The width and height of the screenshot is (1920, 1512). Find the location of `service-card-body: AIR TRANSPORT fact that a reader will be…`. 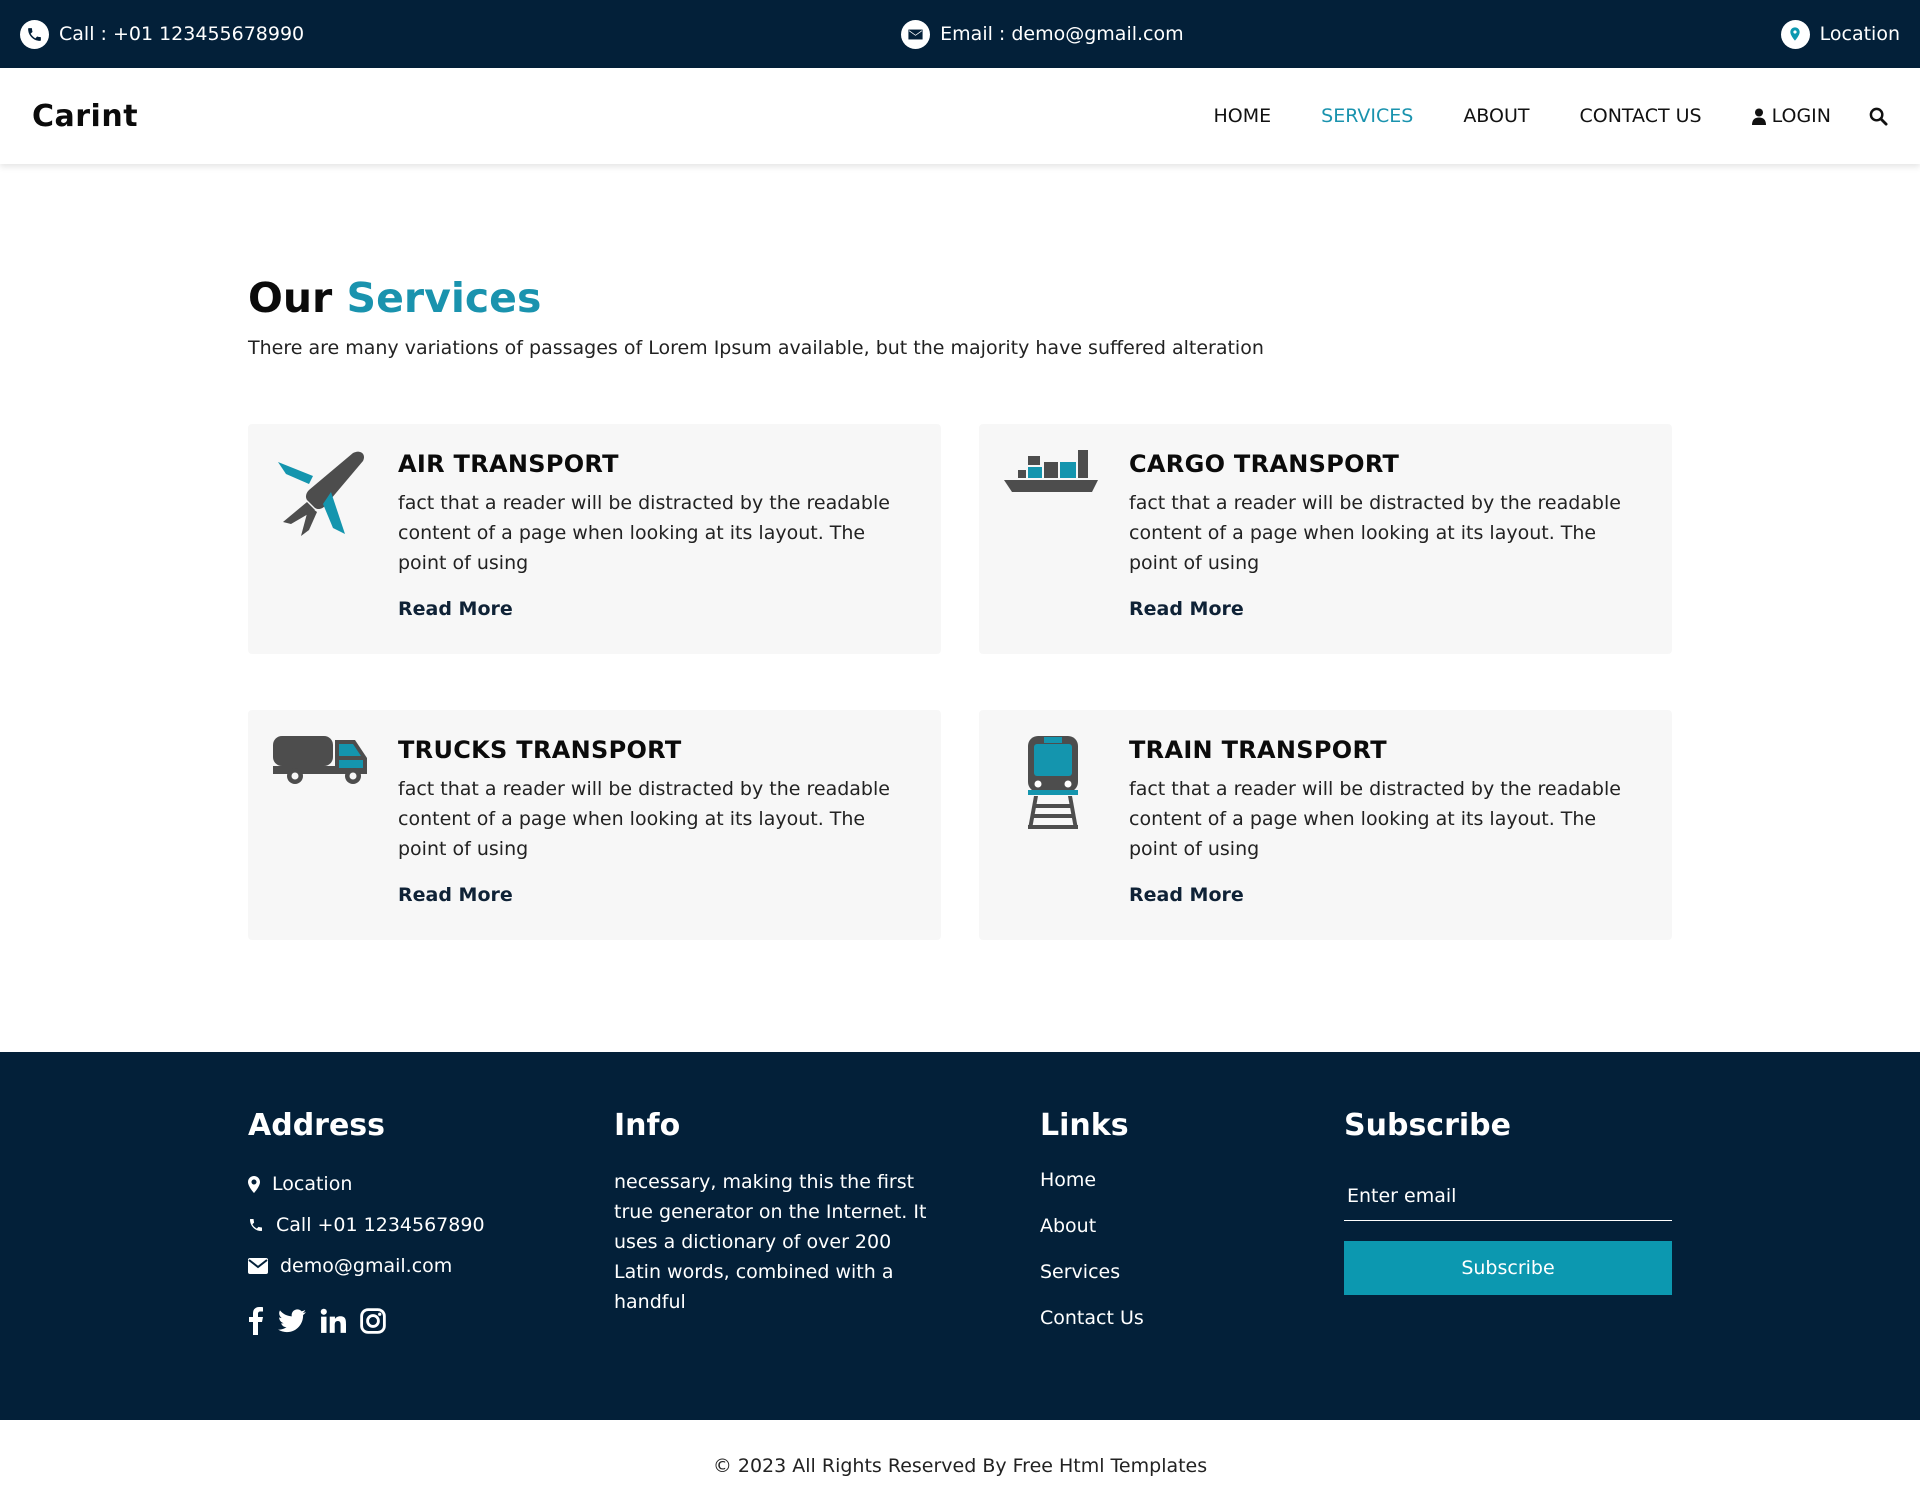

service-card-body: AIR TRANSPORT fact that a reader will be… is located at coordinates (658, 535).